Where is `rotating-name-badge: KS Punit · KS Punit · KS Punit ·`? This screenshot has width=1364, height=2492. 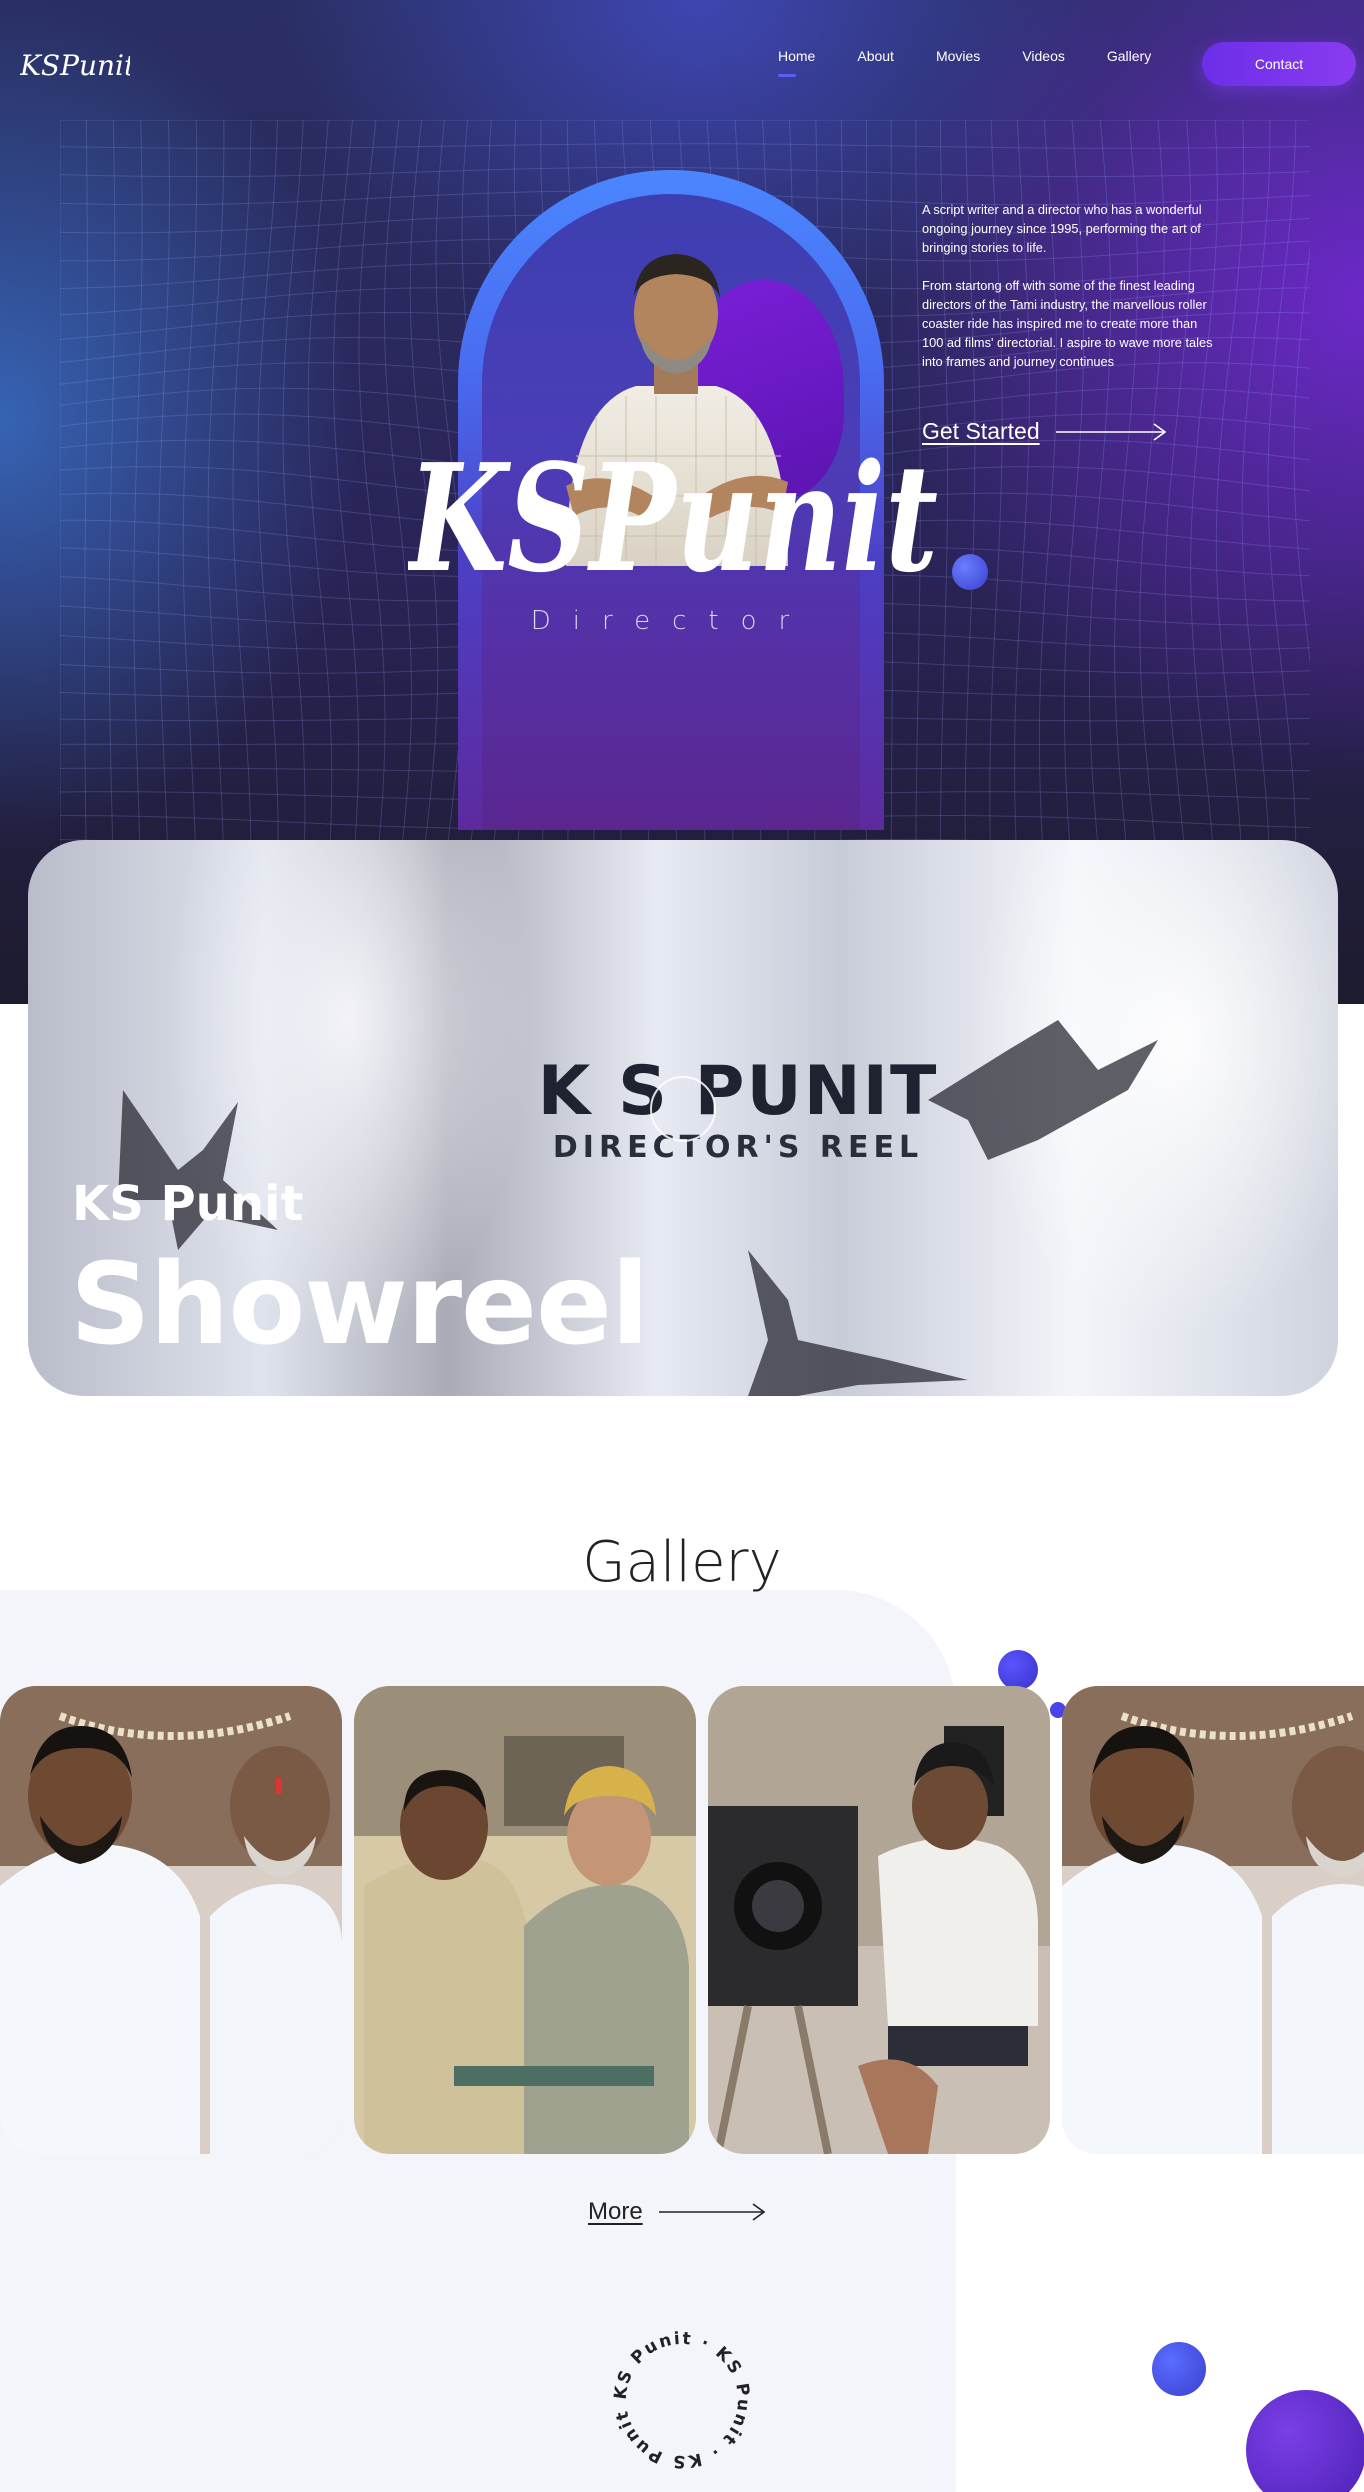
rotating-name-badge: KS Punit · KS Punit · KS Punit · is located at coordinates (679, 2397).